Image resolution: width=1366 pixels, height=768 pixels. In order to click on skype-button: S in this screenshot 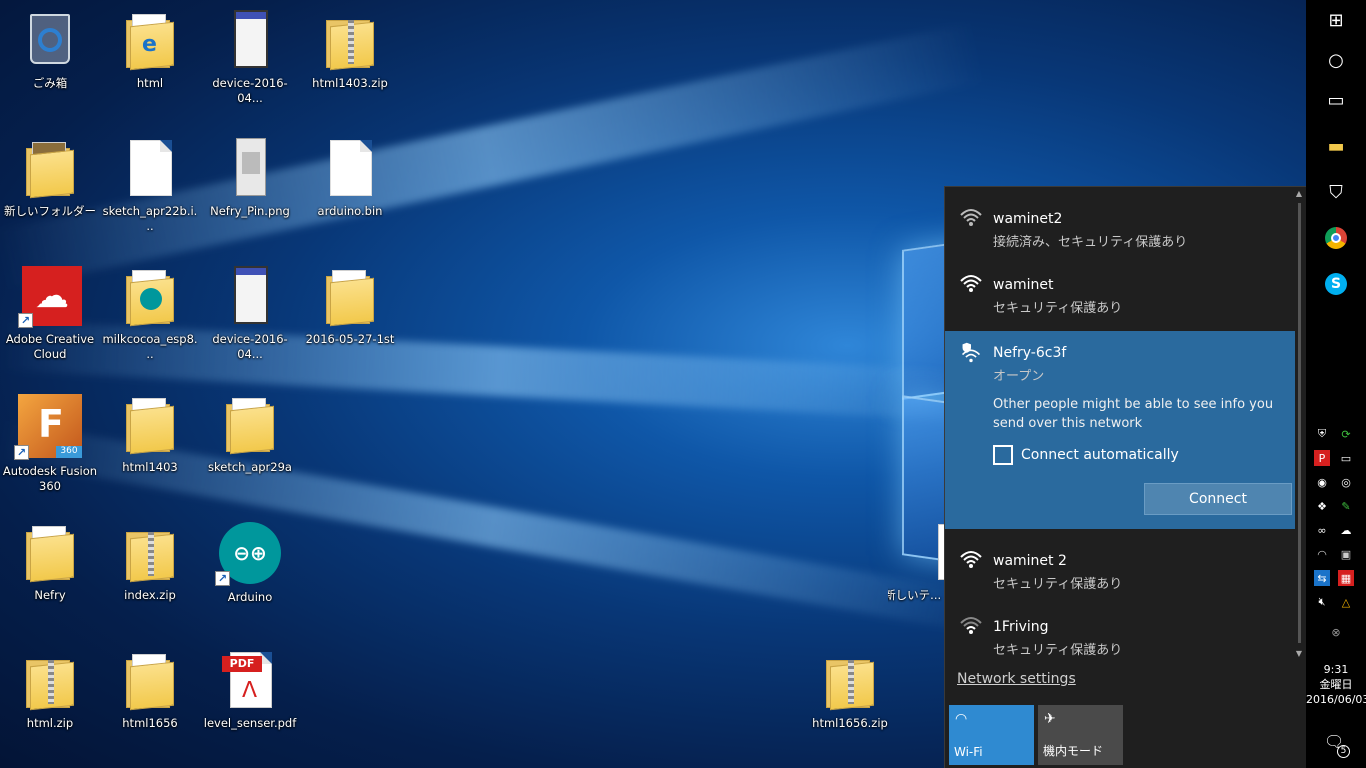, I will do `click(1336, 284)`.